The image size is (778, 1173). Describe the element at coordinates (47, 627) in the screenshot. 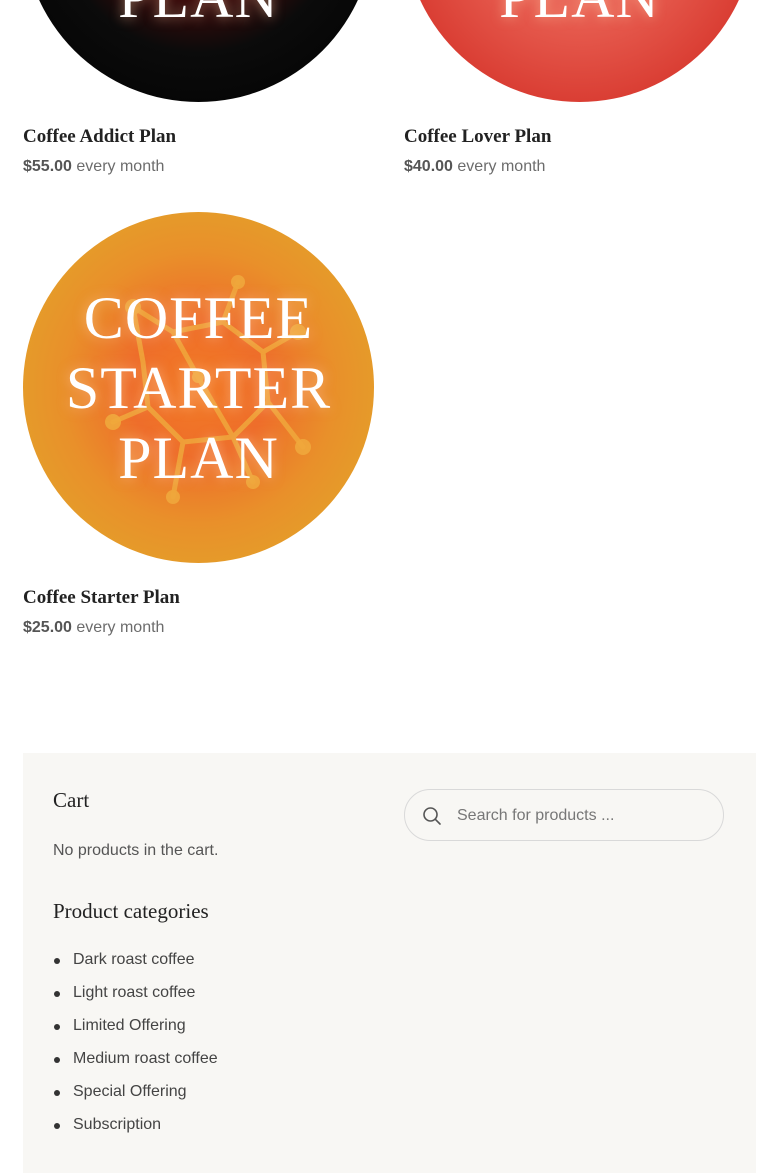

I see `price-amount: $25.00` at that location.